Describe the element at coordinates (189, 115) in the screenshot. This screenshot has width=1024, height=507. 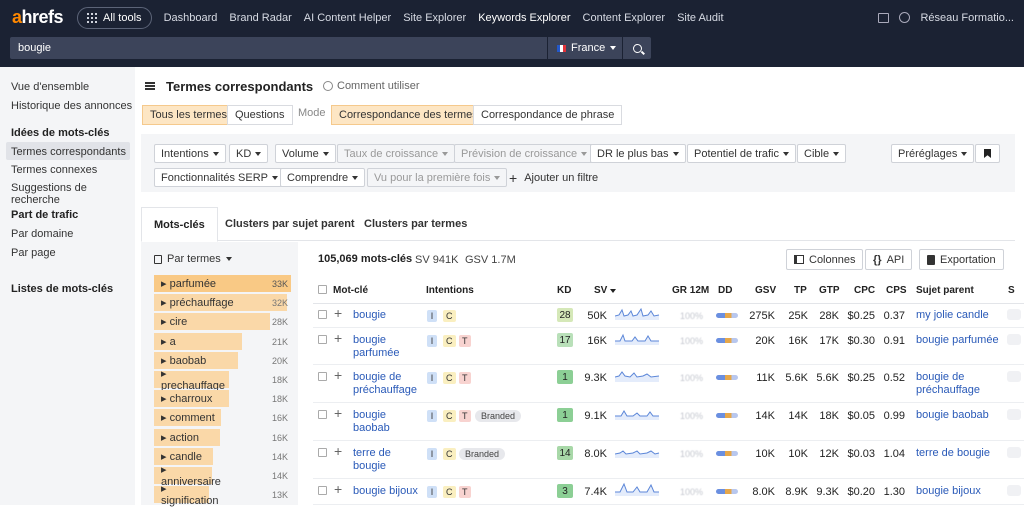
I see `all-terms-toggle: Tous les termes` at that location.